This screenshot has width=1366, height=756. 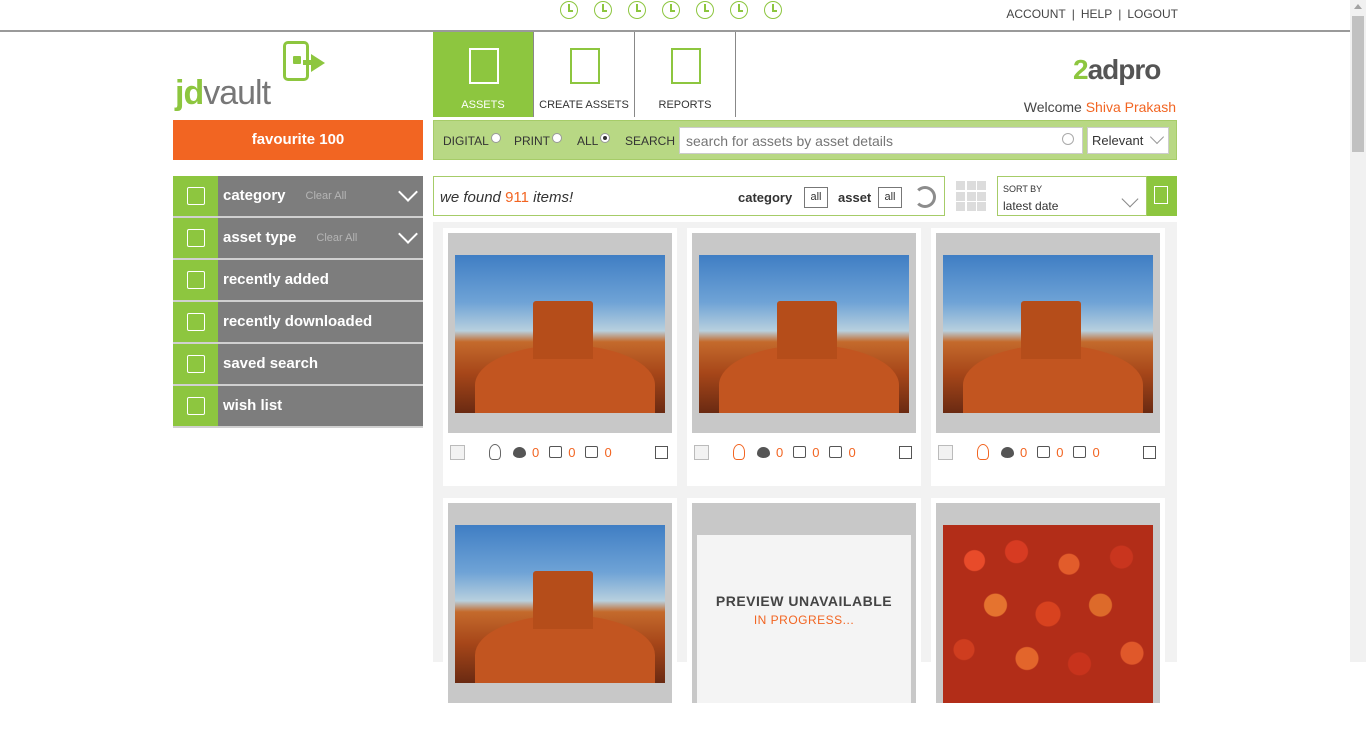 What do you see at coordinates (685, 105) in the screenshot?
I see `tab-label: REPORTS` at bounding box center [685, 105].